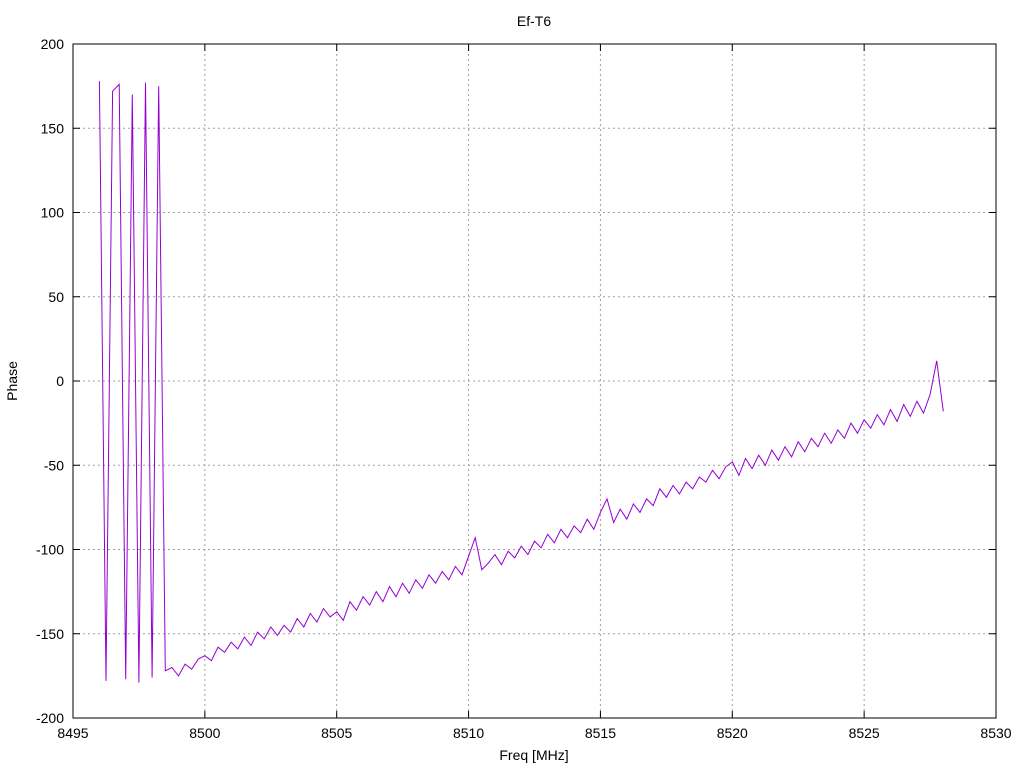 This screenshot has width=1024, height=768. What do you see at coordinates (72, 733) in the screenshot?
I see `x-tick-label: 8495` at bounding box center [72, 733].